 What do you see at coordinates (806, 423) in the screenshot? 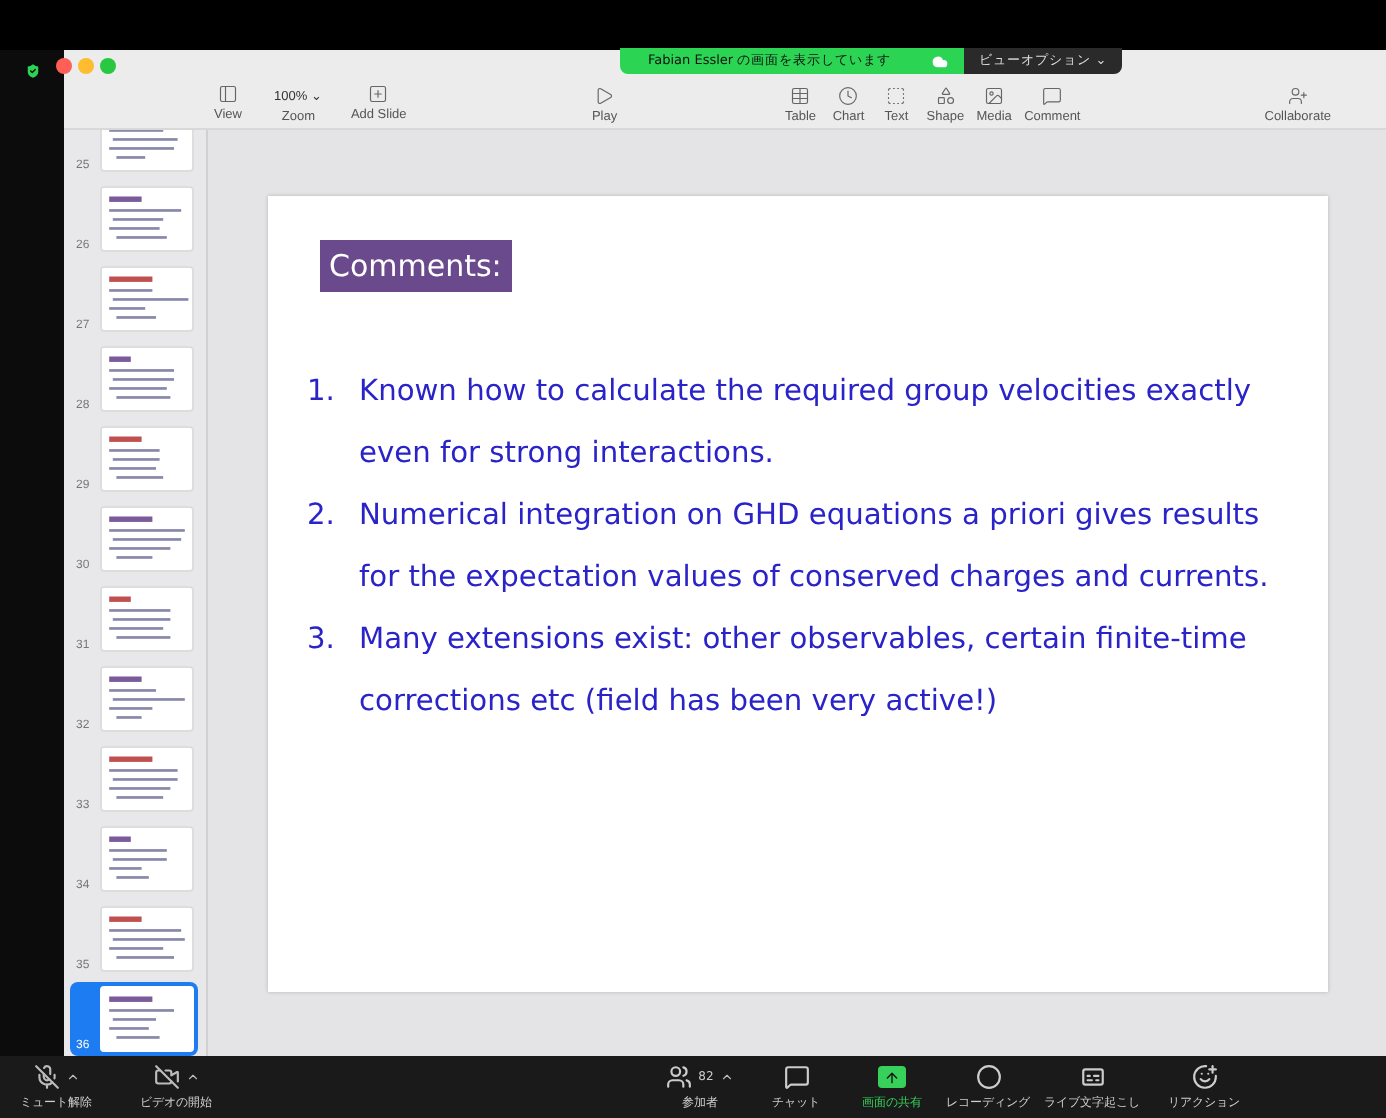
I see `comment-text: Known how to calculate the required group velocities exactly even for strong interactions.` at bounding box center [806, 423].